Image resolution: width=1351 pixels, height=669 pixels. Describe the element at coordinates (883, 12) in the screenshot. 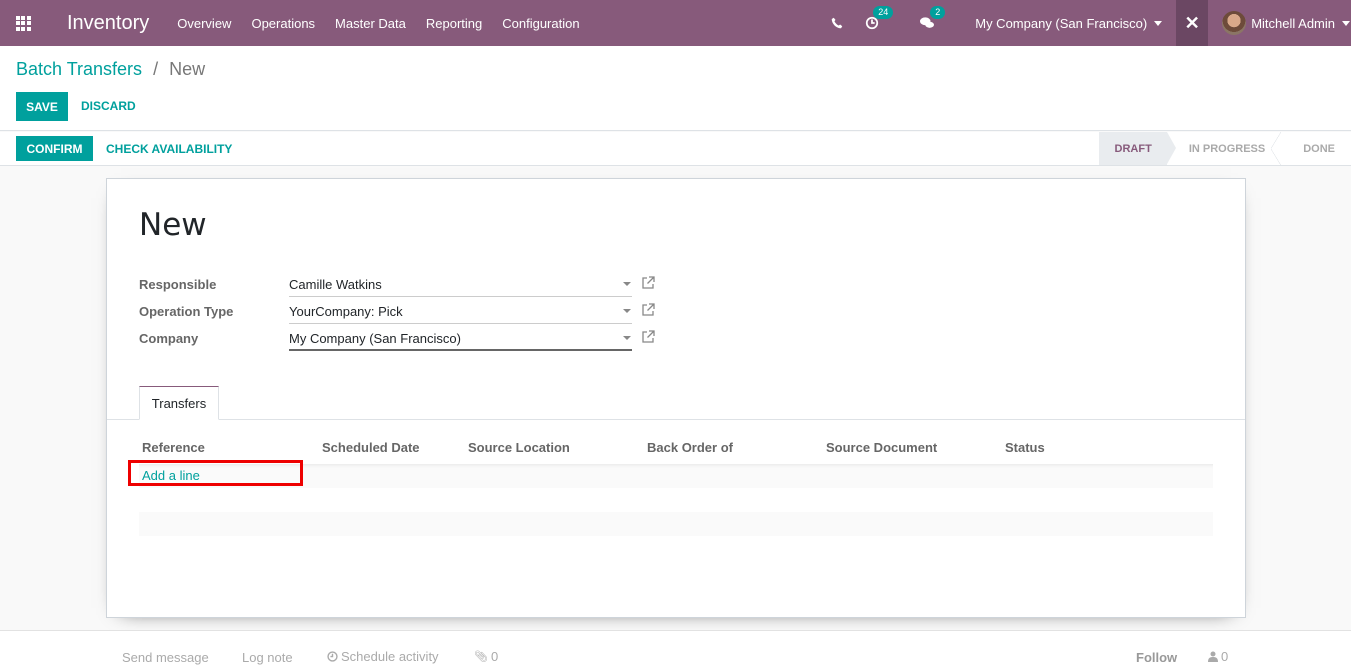

I see `activities-badge: 24` at that location.